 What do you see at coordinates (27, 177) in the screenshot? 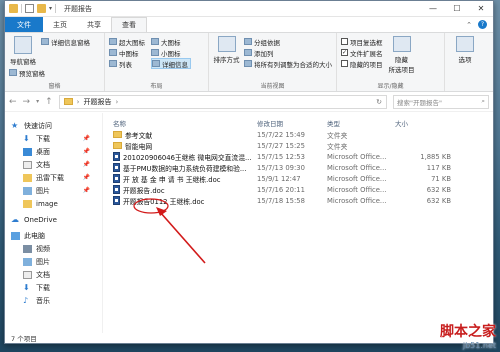
I see `folder-icon` at bounding box center [27, 177].